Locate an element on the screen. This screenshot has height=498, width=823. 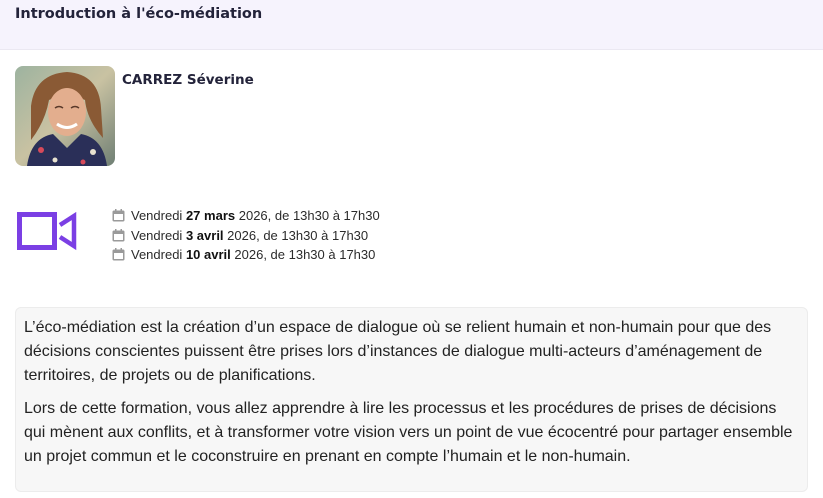
session-item: Vendredi 27 mars 2026, de 13h30 à 17h30 is located at coordinates (246, 216).